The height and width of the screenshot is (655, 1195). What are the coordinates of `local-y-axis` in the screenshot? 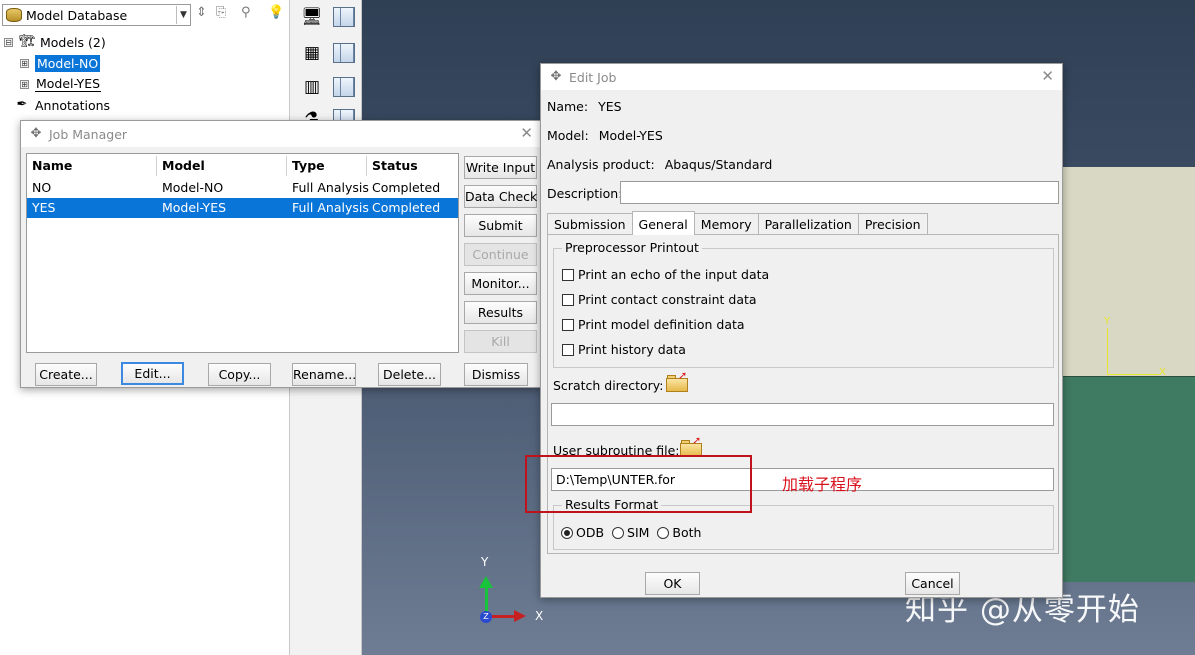 It's located at (1107, 351).